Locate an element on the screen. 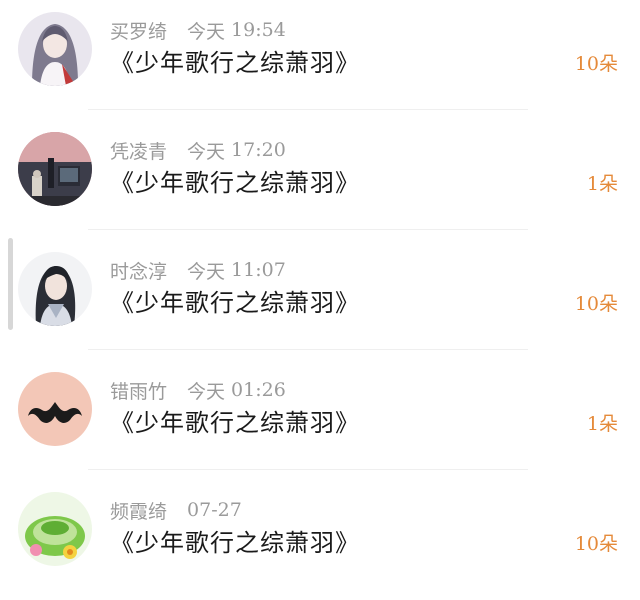  user-name: 凭凌青 is located at coordinates (138, 150).